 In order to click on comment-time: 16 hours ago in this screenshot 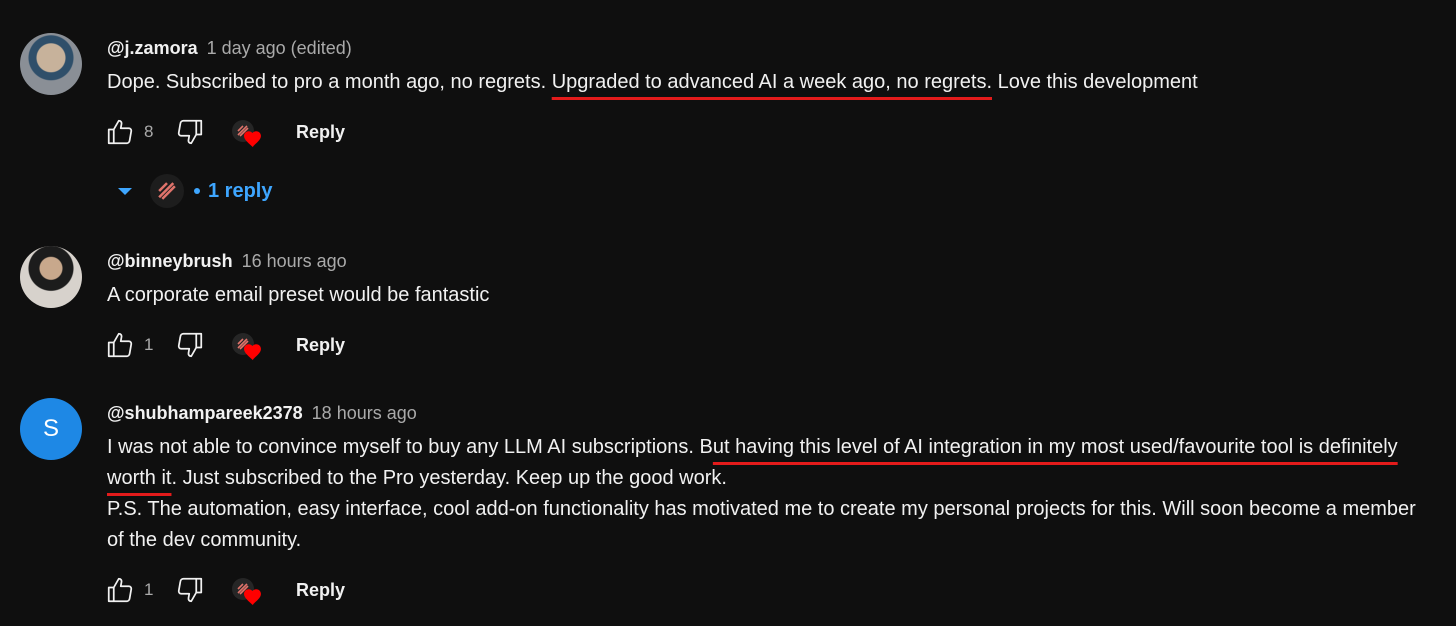, I will do `click(294, 261)`.